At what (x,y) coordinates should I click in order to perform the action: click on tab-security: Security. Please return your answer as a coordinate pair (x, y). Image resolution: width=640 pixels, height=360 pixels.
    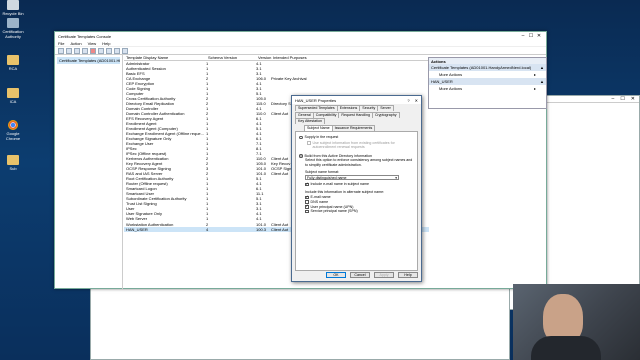
    Looking at the image, I should click on (369, 108).